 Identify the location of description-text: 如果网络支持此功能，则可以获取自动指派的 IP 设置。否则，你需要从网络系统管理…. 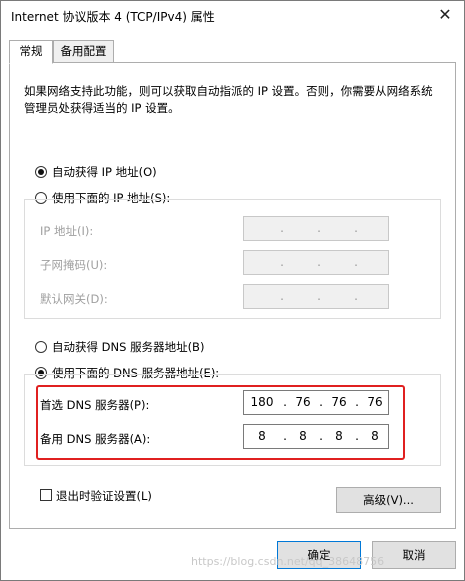
(228, 99).